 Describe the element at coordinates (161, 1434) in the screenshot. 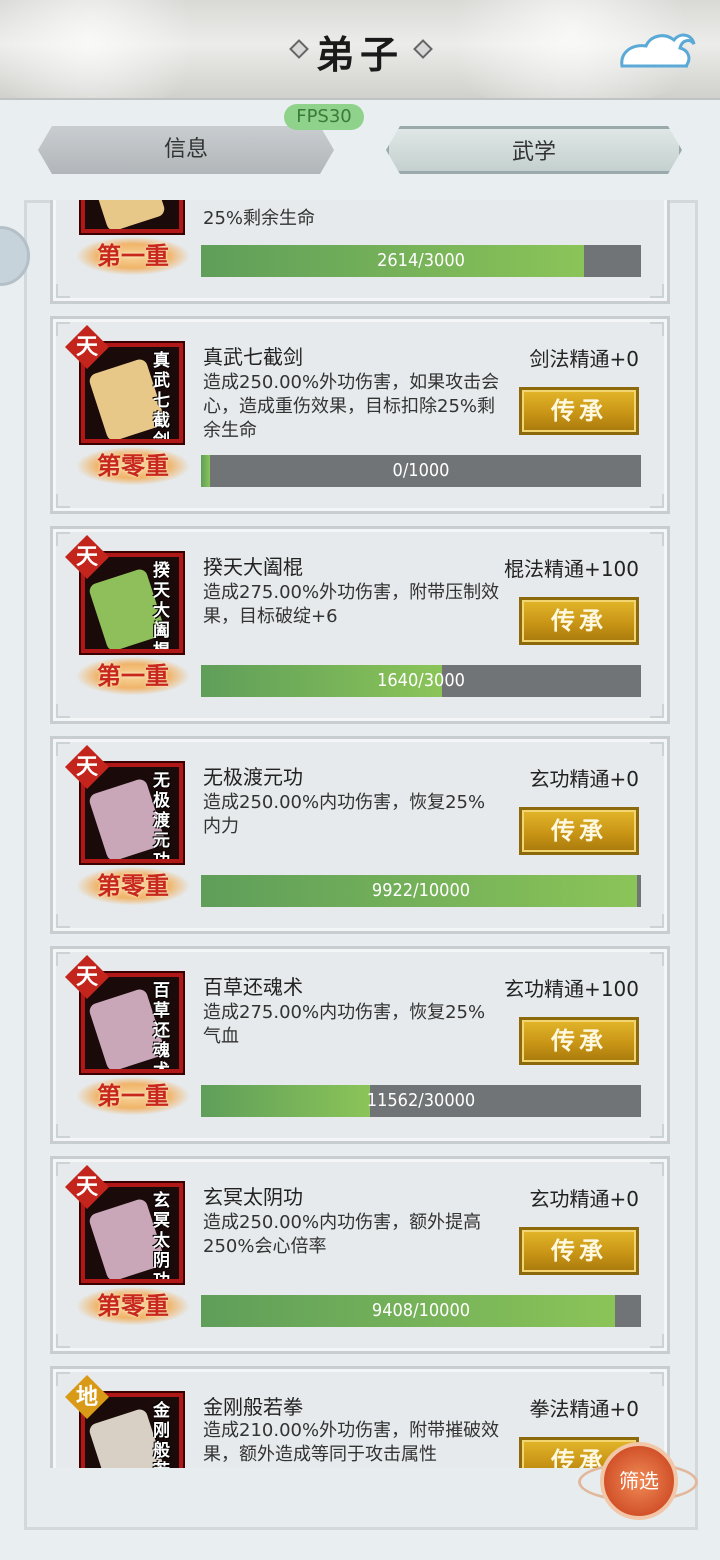

I see `skill-icon-label: 金刚般若拳` at that location.